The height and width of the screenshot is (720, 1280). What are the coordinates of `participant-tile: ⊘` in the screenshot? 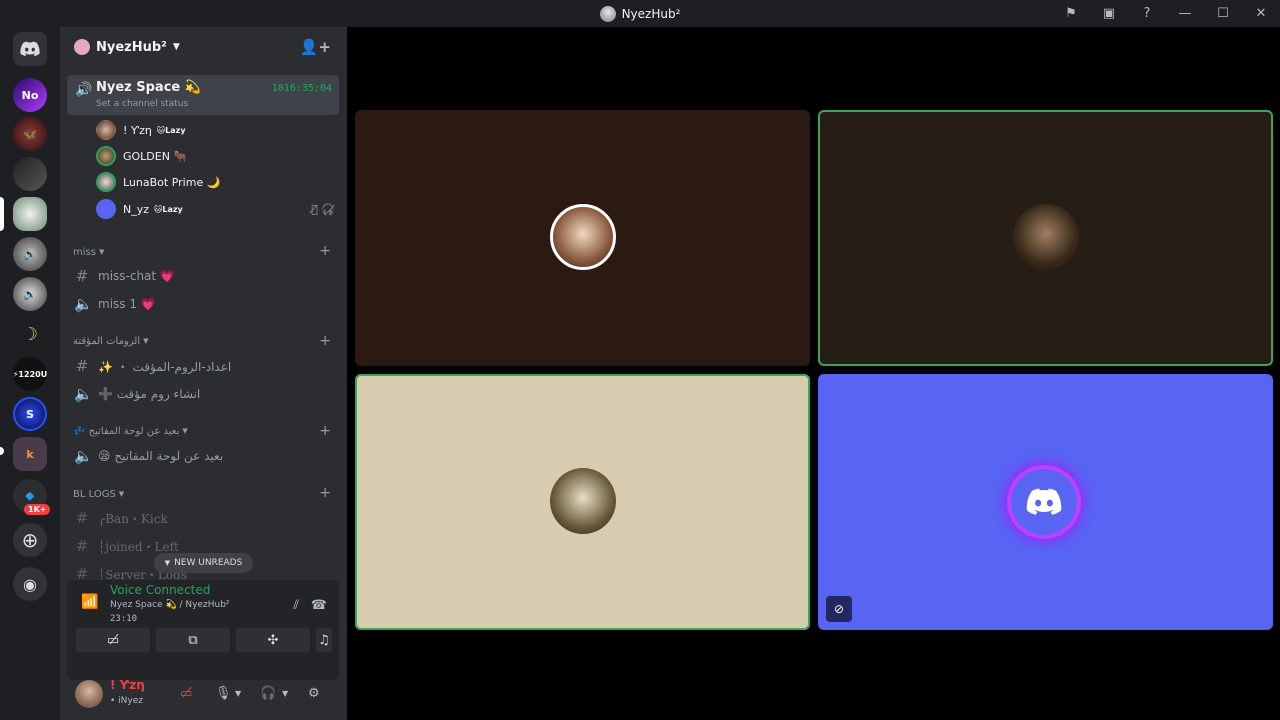 It's located at (1045, 502).